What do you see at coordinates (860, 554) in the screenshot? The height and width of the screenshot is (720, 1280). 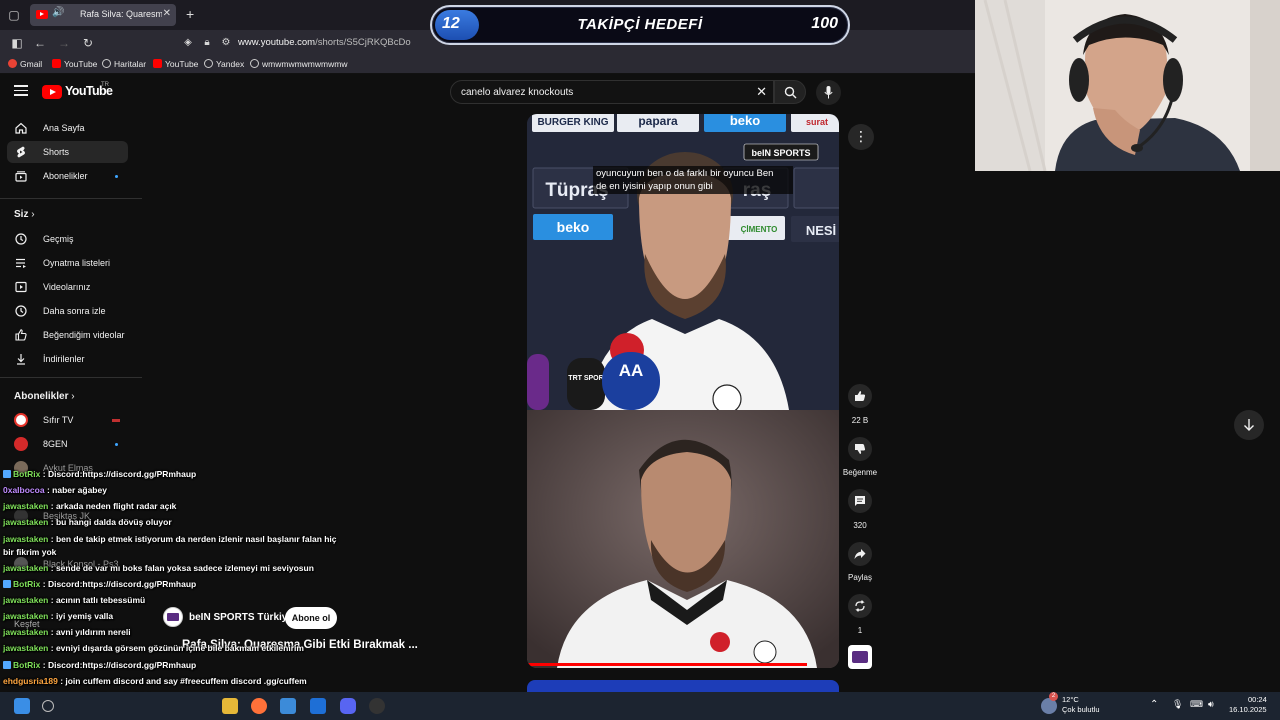 I see `share-button` at bounding box center [860, 554].